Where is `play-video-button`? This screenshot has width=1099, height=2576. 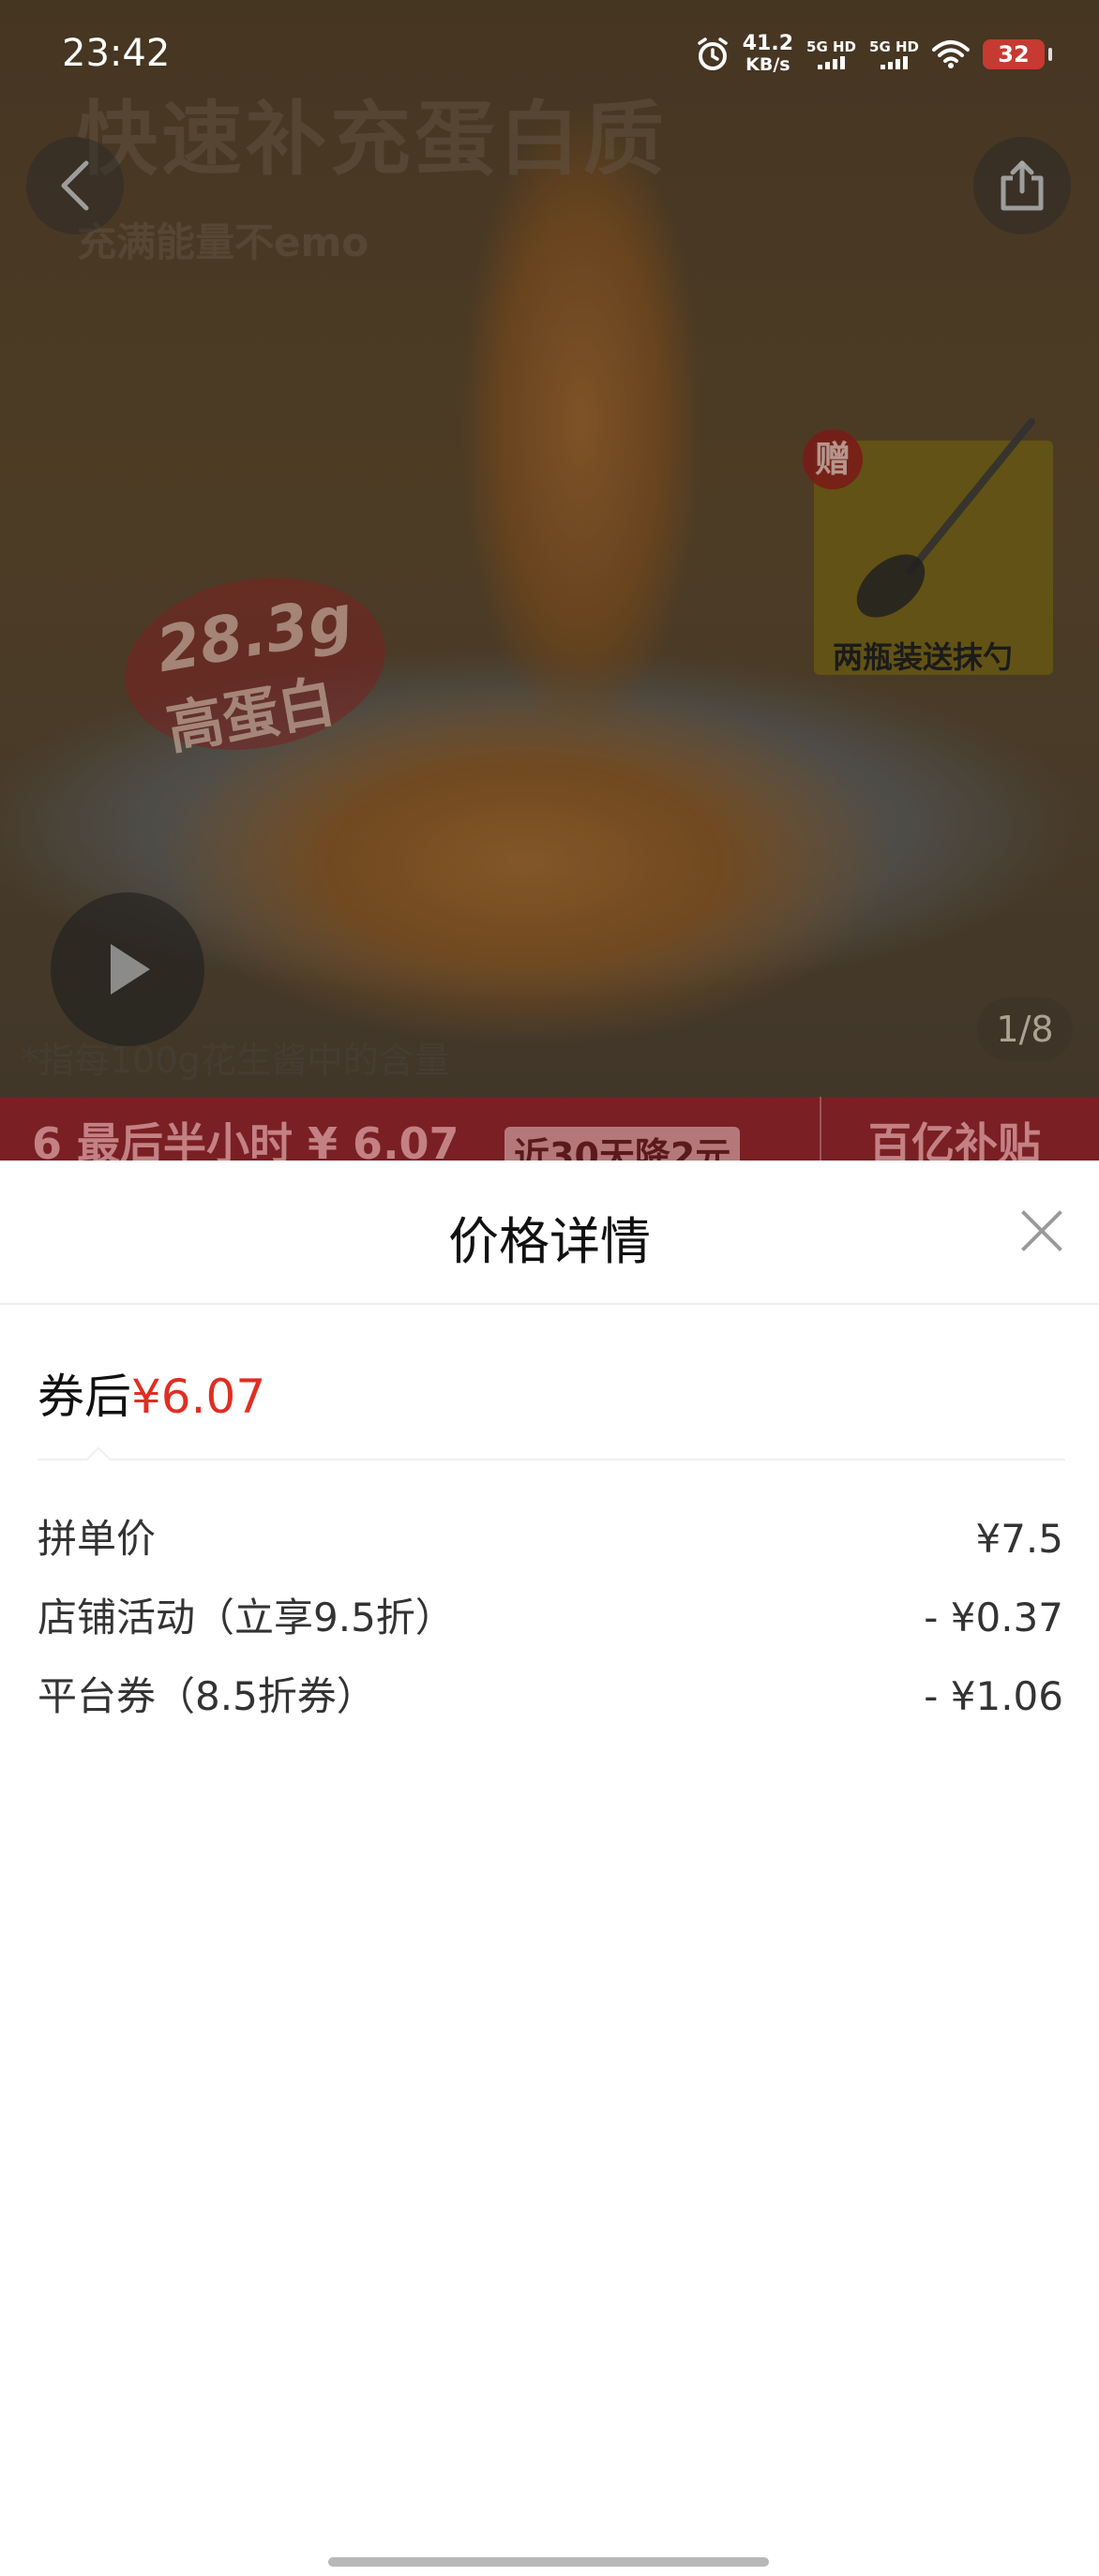 play-video-button is located at coordinates (127, 969).